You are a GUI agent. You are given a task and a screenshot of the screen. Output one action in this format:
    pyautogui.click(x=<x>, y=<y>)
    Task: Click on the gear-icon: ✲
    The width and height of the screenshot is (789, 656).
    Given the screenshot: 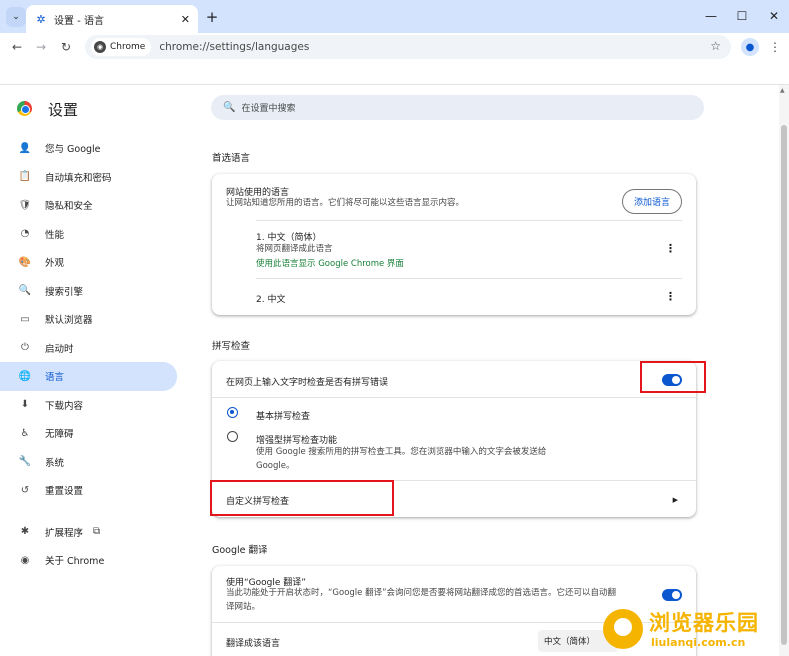 What is the action you would take?
    pyautogui.click(x=41, y=19)
    